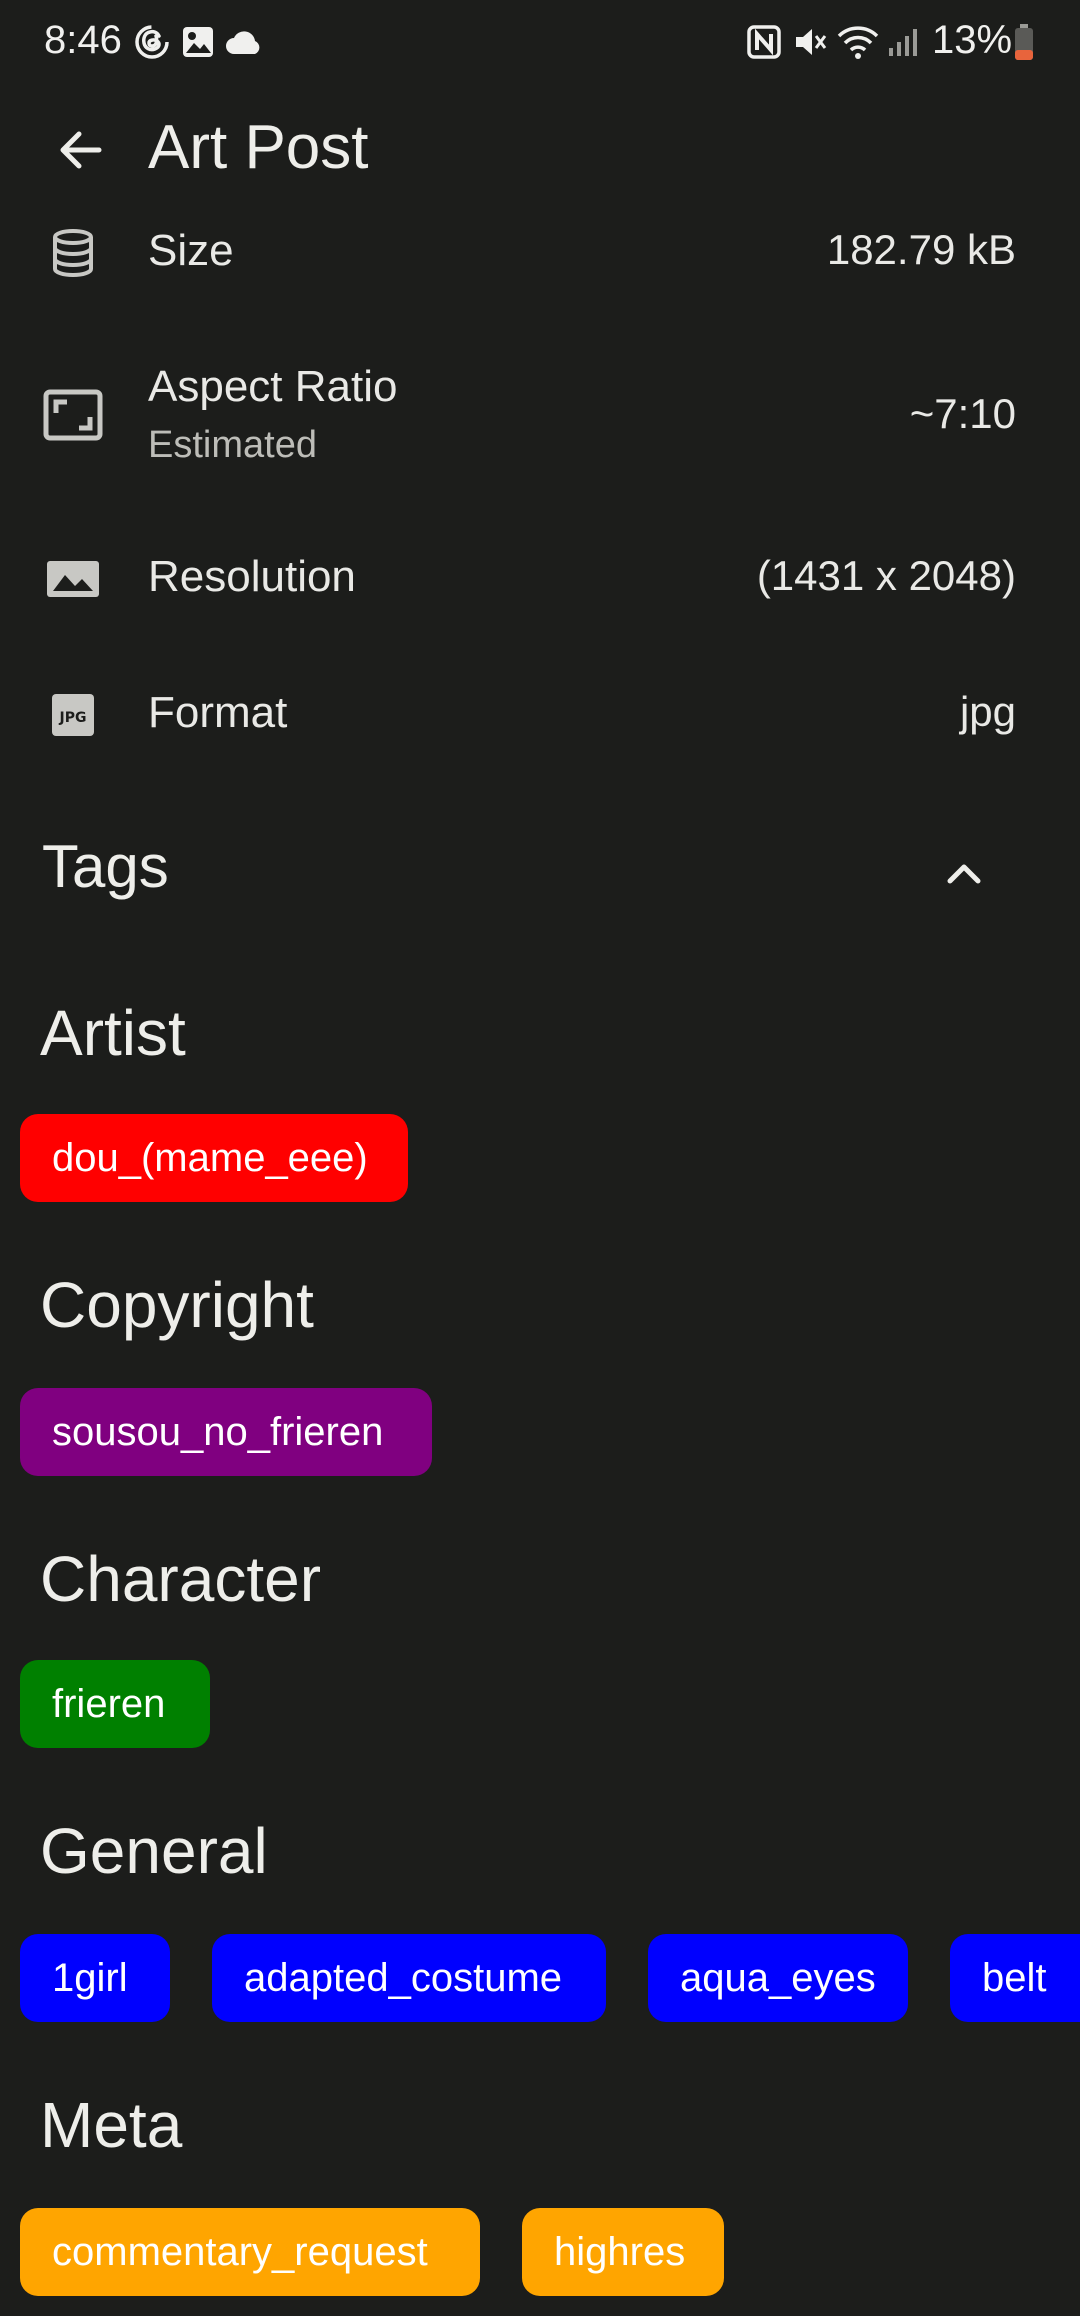 The height and width of the screenshot is (2316, 1080). I want to click on tags-collapse-button, so click(964, 874).